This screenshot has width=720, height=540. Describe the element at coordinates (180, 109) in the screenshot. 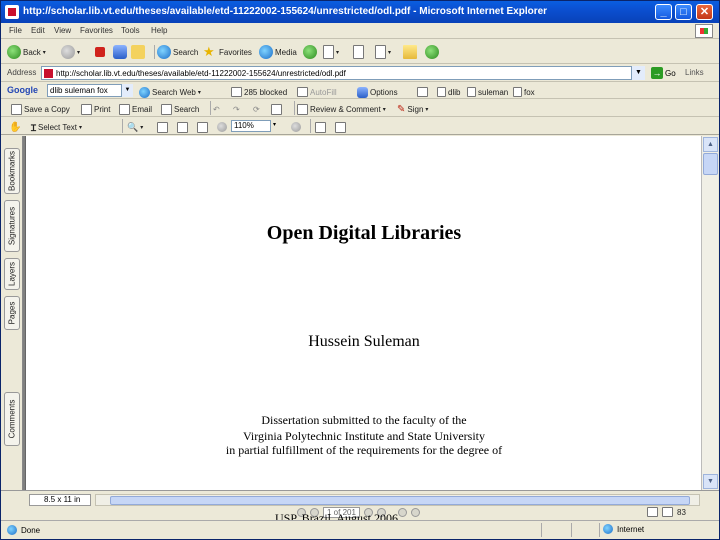

I see `pdf-search-button: Search` at that location.